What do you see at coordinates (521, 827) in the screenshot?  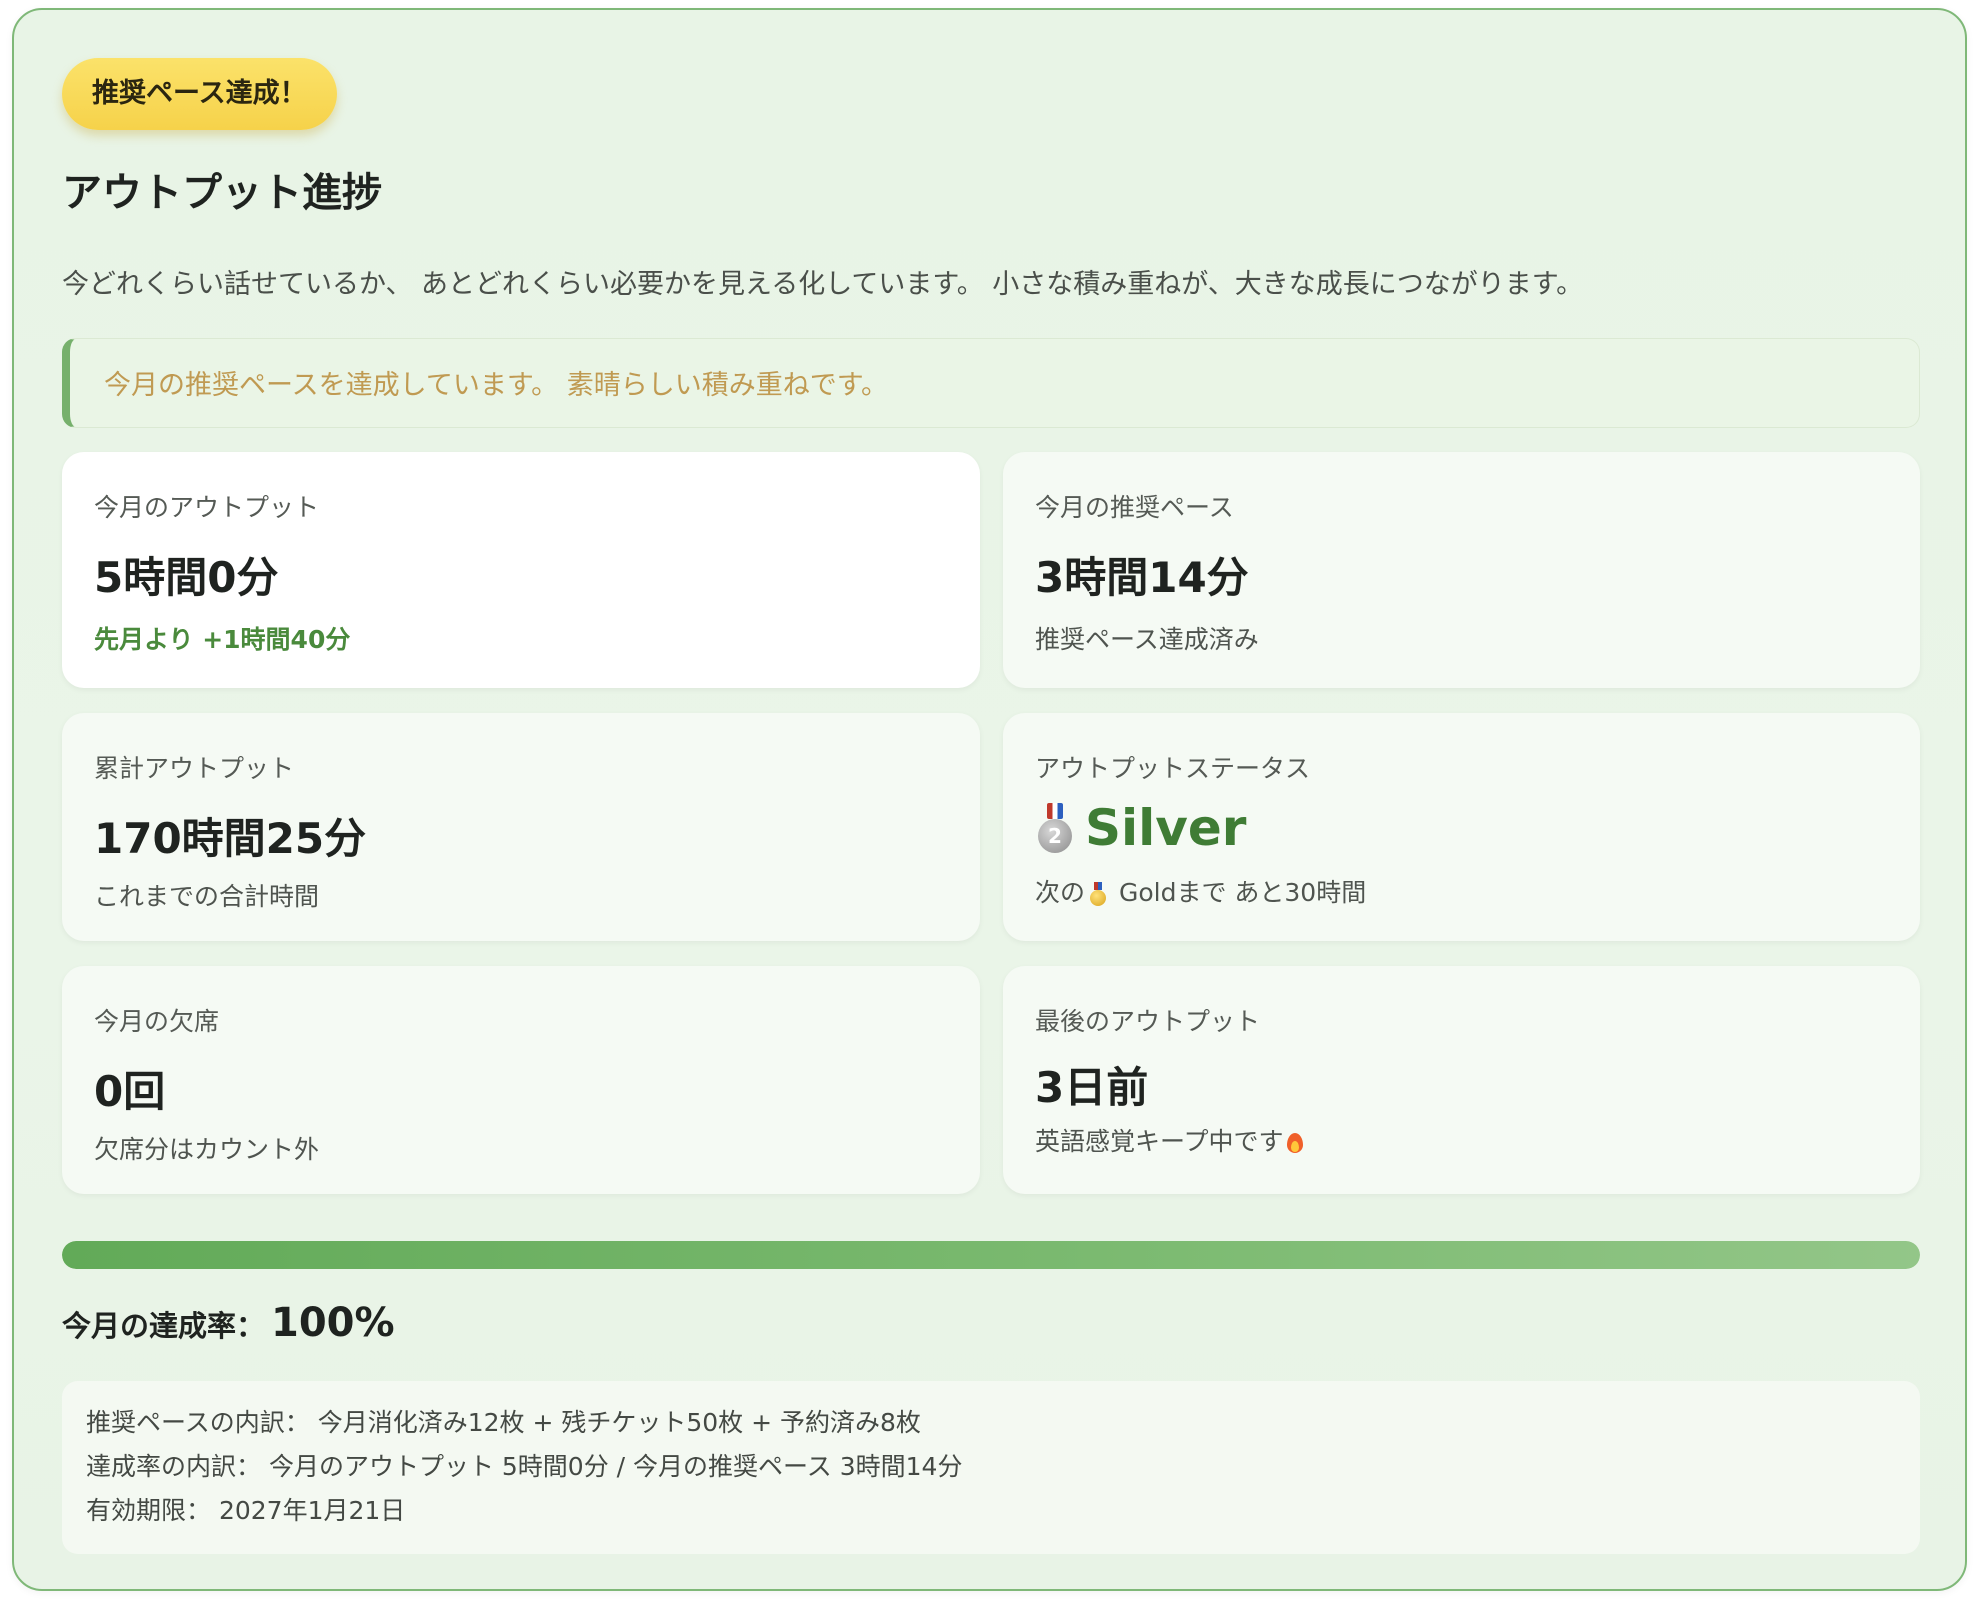 I see `card-total-output: 累計アウトプット 170時間25分 これまでの合計時間` at bounding box center [521, 827].